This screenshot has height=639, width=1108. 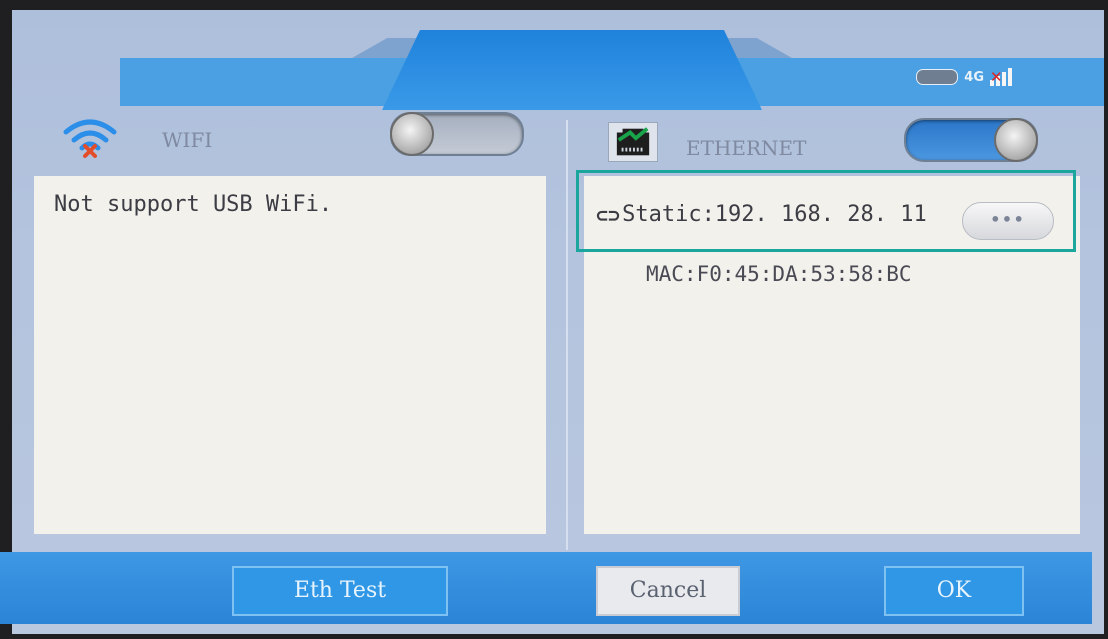 I want to click on wifi-toggle-knob, so click(x=412, y=134).